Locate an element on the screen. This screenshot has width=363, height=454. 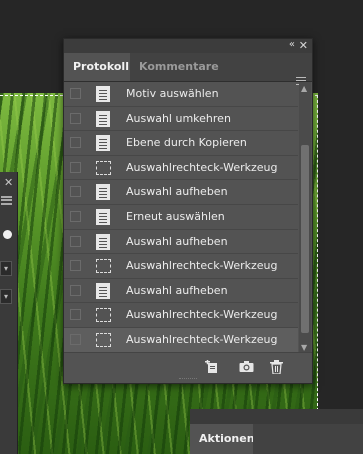
actions-panel: Aktionen is located at coordinates (276, 431).